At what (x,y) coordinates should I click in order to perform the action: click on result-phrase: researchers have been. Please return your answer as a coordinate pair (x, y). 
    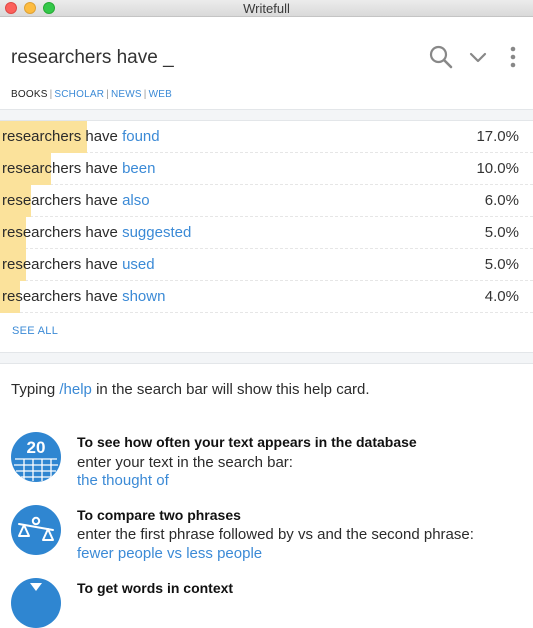
    Looking at the image, I should click on (78, 168).